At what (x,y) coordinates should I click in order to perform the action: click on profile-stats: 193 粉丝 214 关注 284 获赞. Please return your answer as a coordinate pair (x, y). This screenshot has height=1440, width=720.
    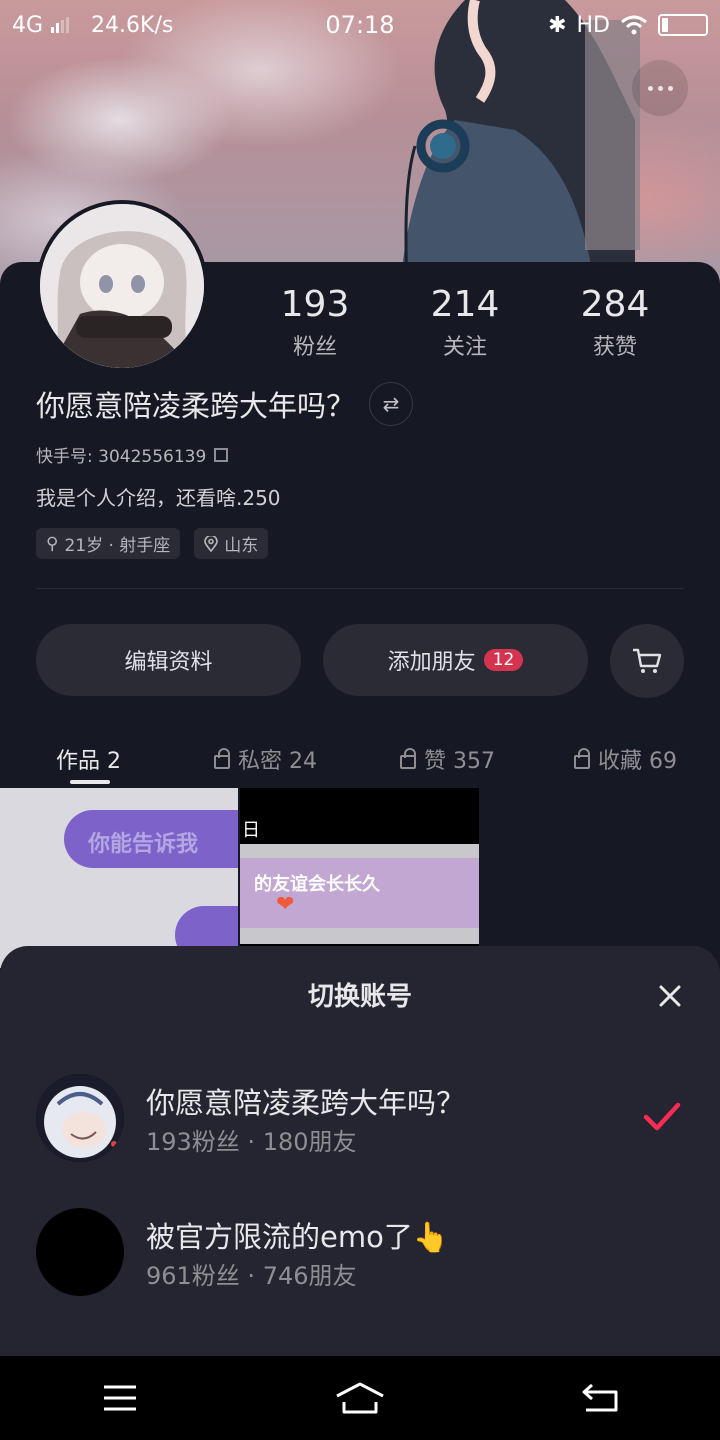
    Looking at the image, I should click on (465, 323).